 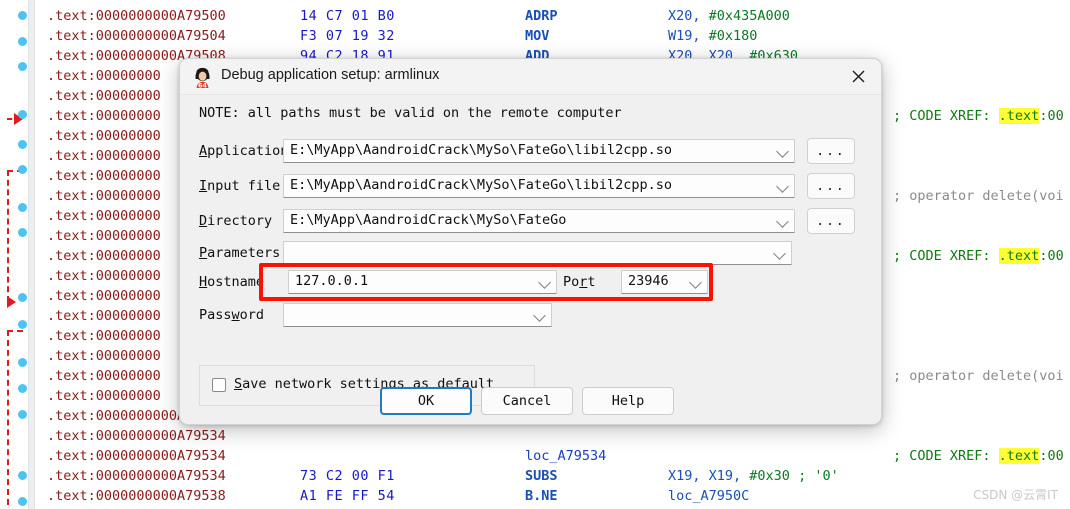 I want to click on help-button: Help, so click(x=628, y=401).